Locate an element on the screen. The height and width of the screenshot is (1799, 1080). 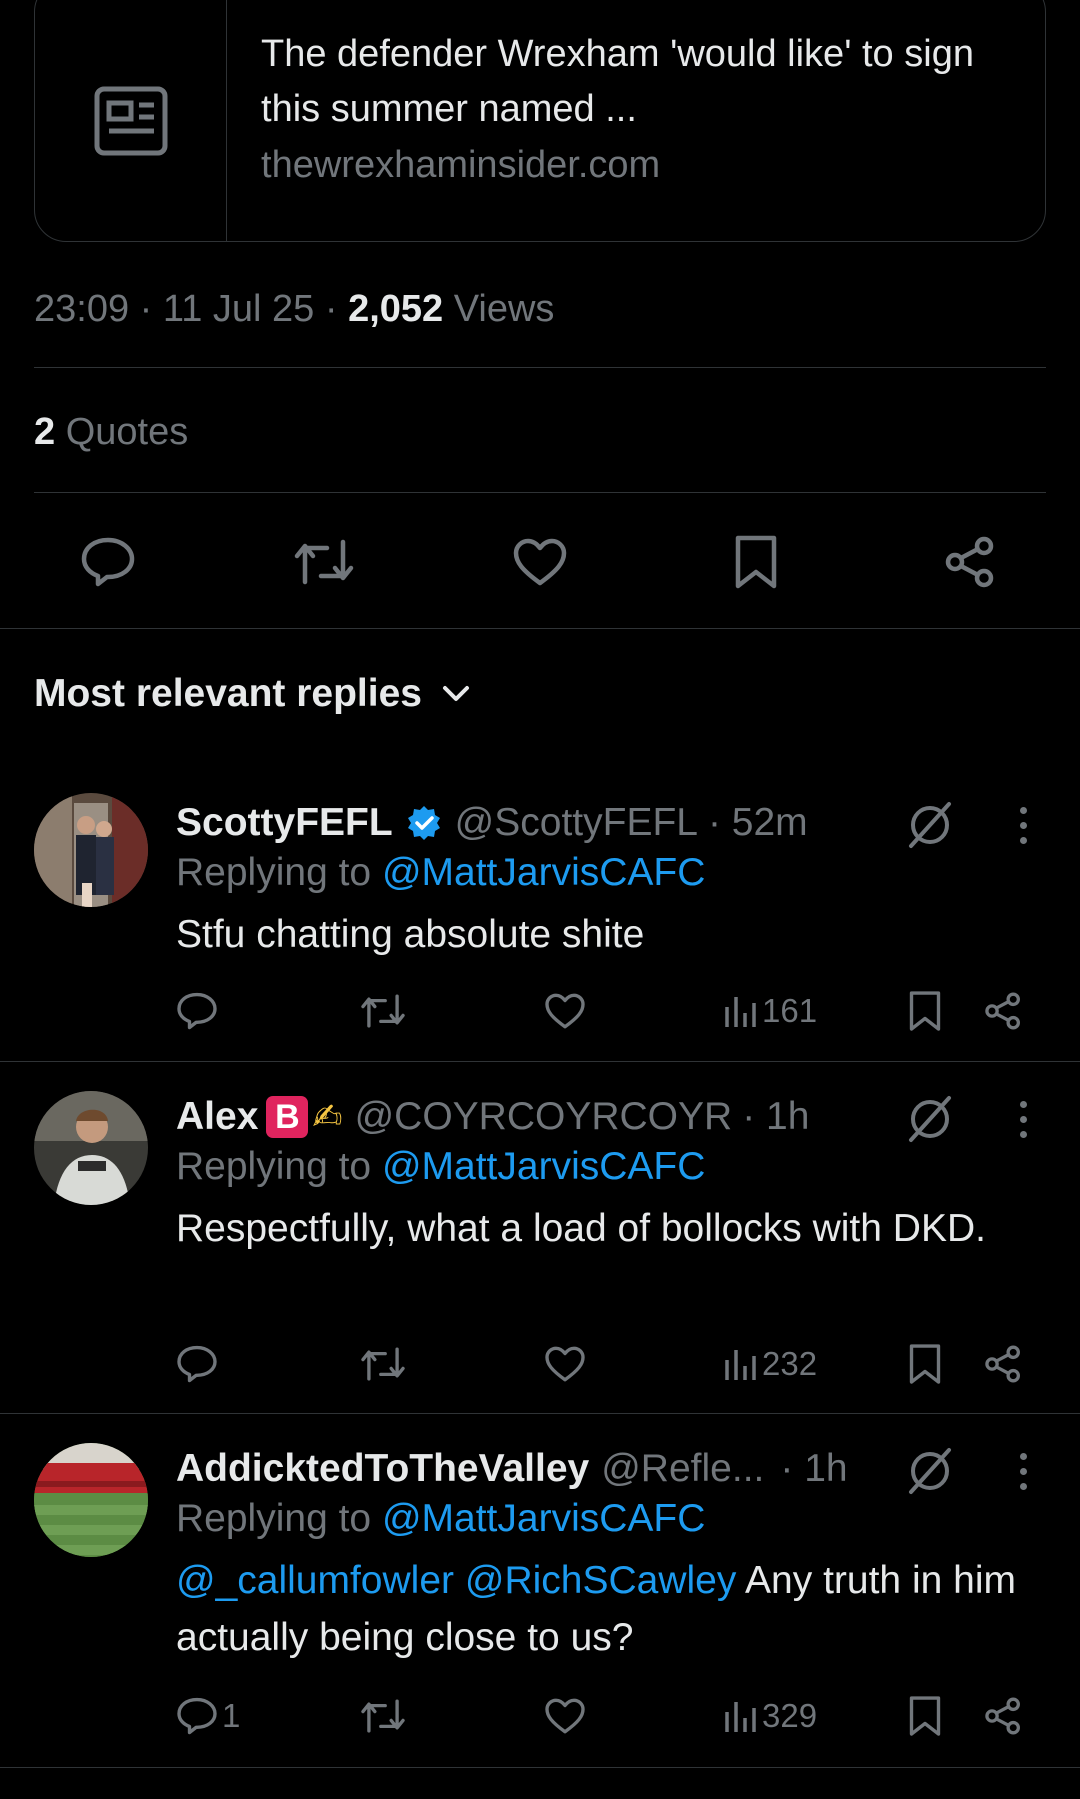
reply-text: Stfu chatting absolute shite is located at coordinates (410, 934).